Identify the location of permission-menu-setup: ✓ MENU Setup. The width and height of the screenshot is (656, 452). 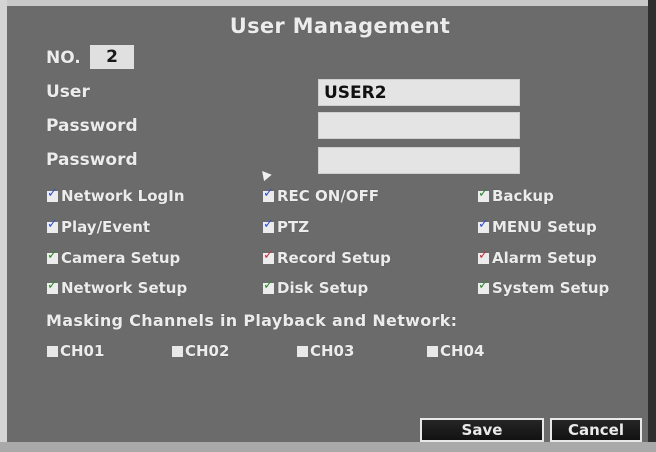
(537, 227).